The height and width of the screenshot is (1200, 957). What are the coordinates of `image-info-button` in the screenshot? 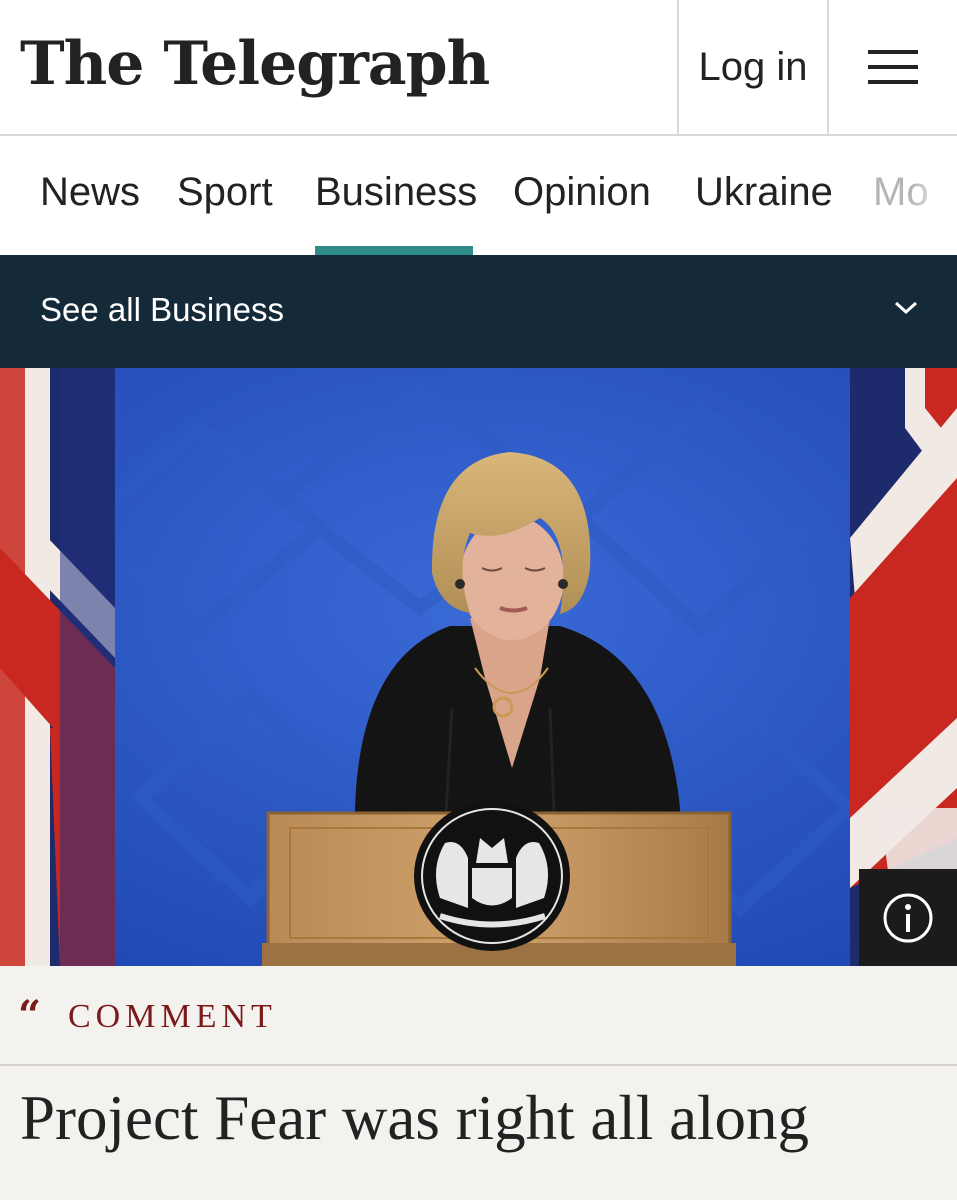 It's located at (908, 917).